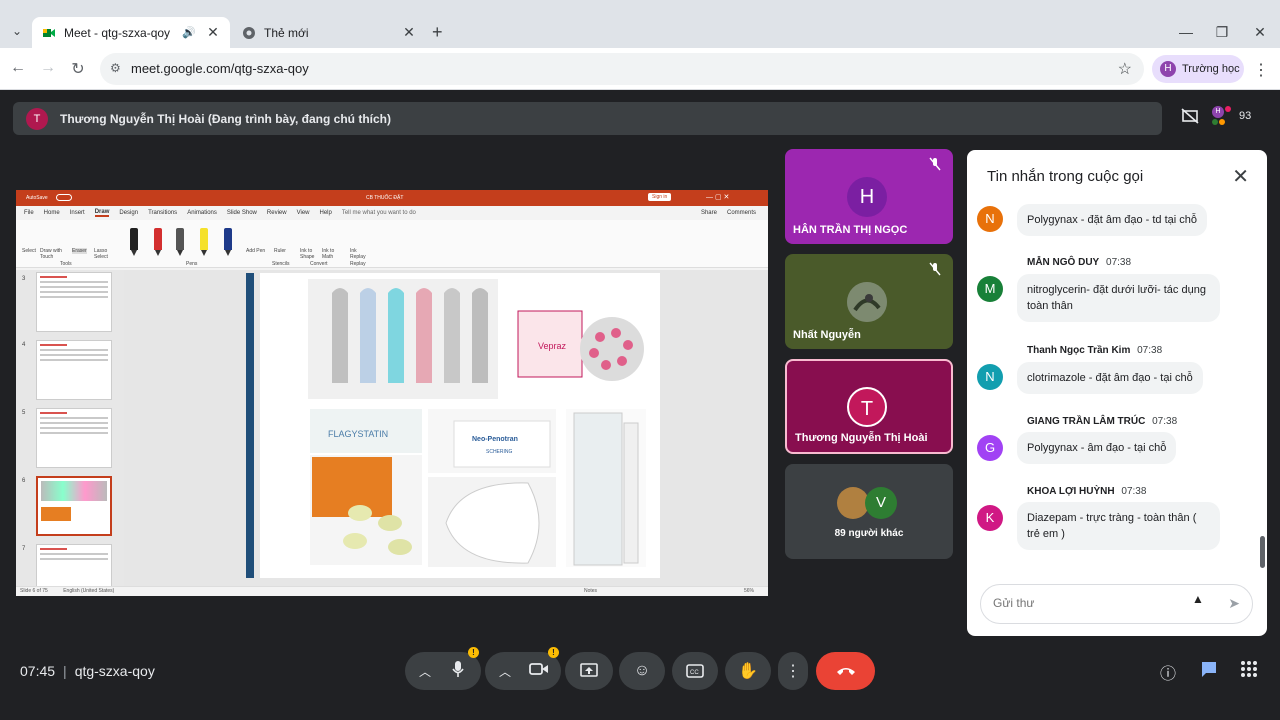  Describe the element at coordinates (1260, 32) in the screenshot. I see `window-close-icon: ✕` at that location.